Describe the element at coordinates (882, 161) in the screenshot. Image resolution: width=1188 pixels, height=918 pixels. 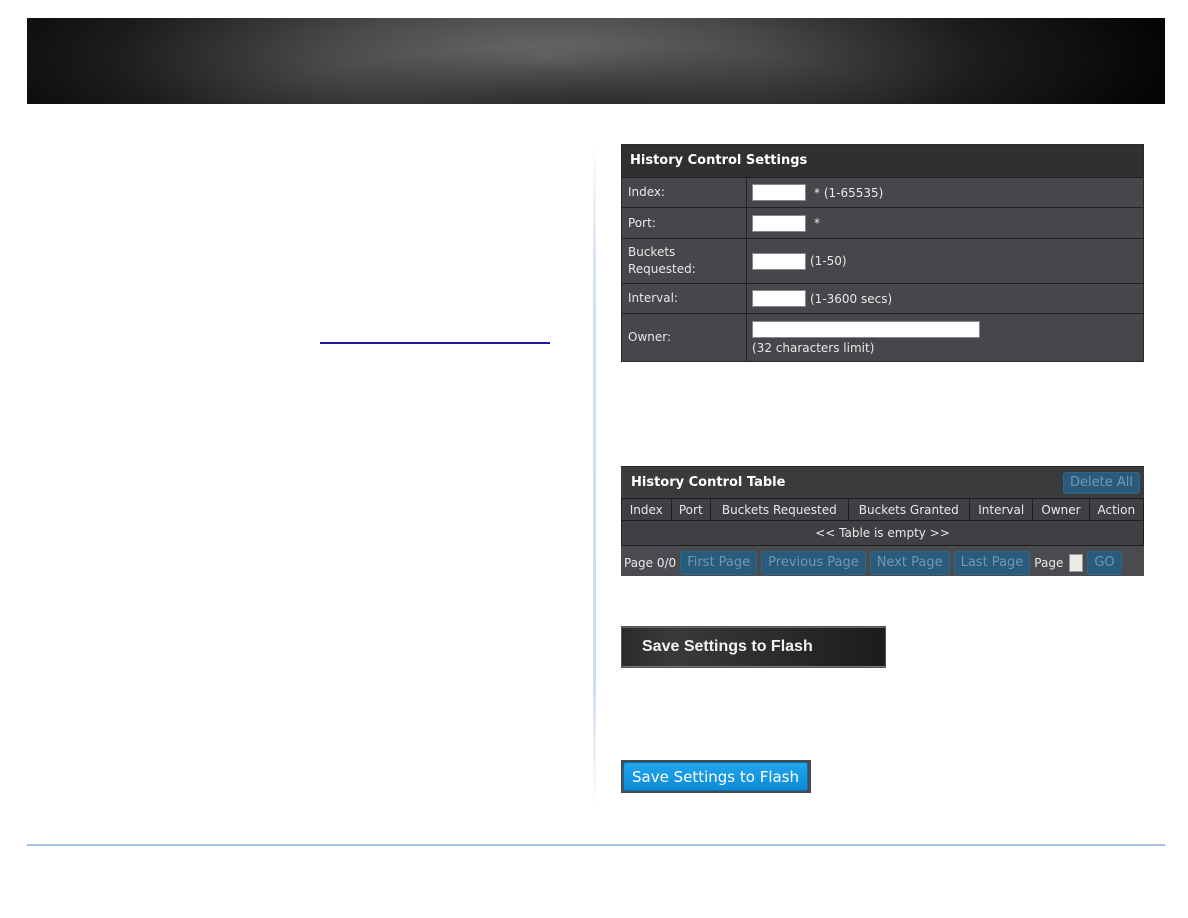
I see `panel-title: History Control Settings` at that location.